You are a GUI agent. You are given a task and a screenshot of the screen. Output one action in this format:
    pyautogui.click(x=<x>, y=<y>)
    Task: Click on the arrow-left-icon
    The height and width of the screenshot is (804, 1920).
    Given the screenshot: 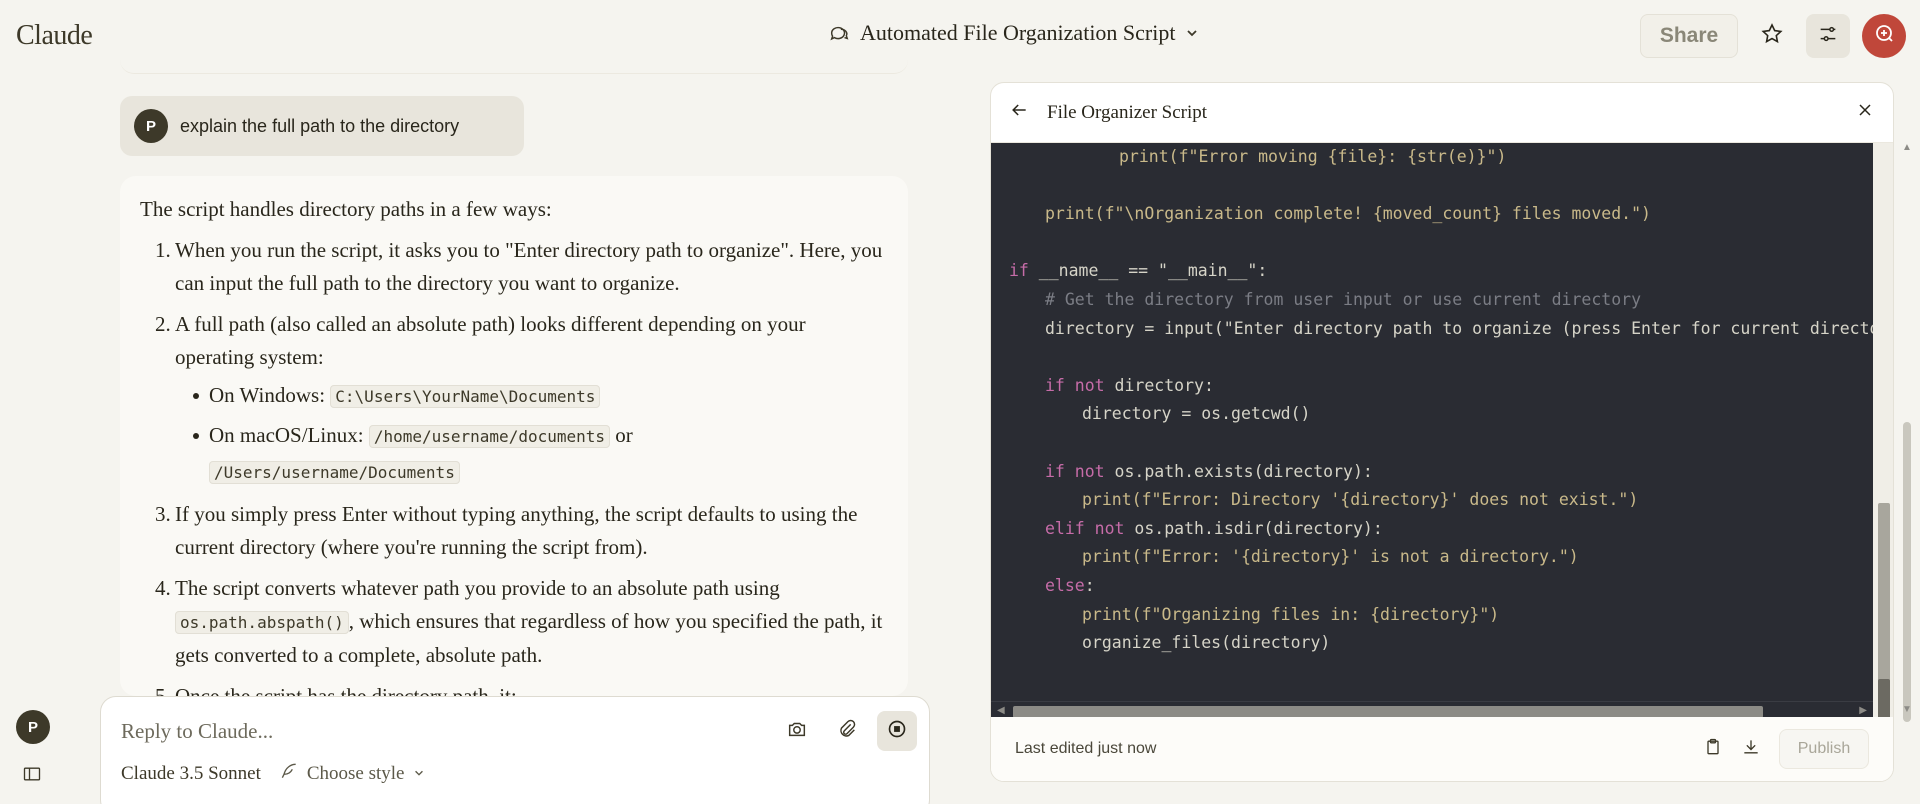 What is the action you would take?
    pyautogui.click(x=1019, y=110)
    